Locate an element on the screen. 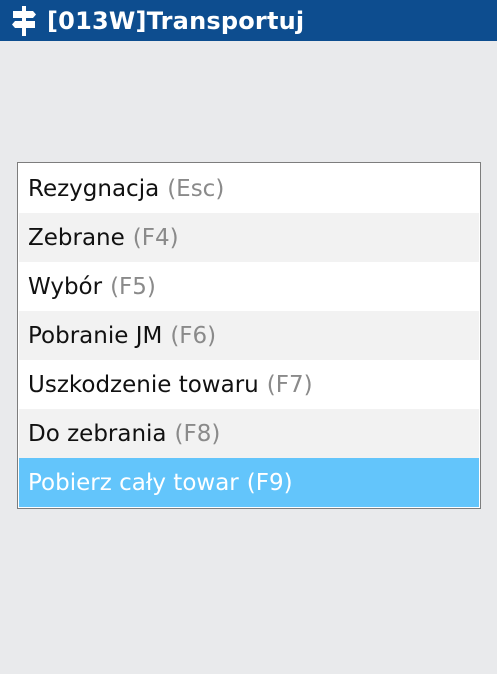 The image size is (497, 674). shortcut-key: (F7) is located at coordinates (289, 384).